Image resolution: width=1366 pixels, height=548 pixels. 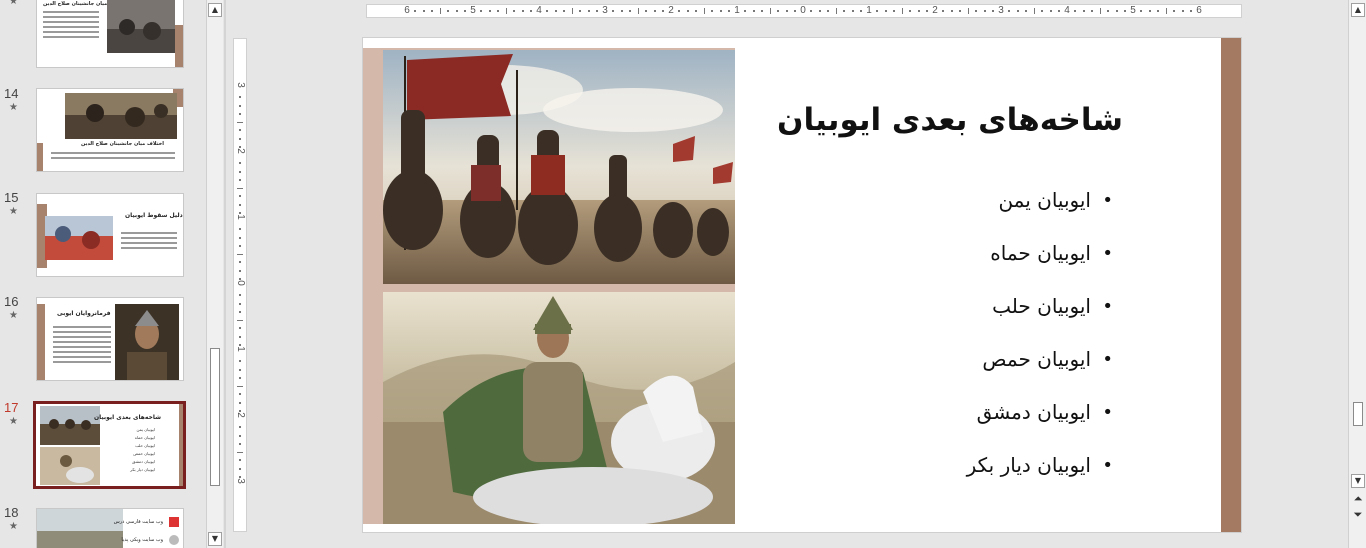 I want to click on thumb-link-text: وب سایت ویکی پدیا, so click(x=142, y=540).